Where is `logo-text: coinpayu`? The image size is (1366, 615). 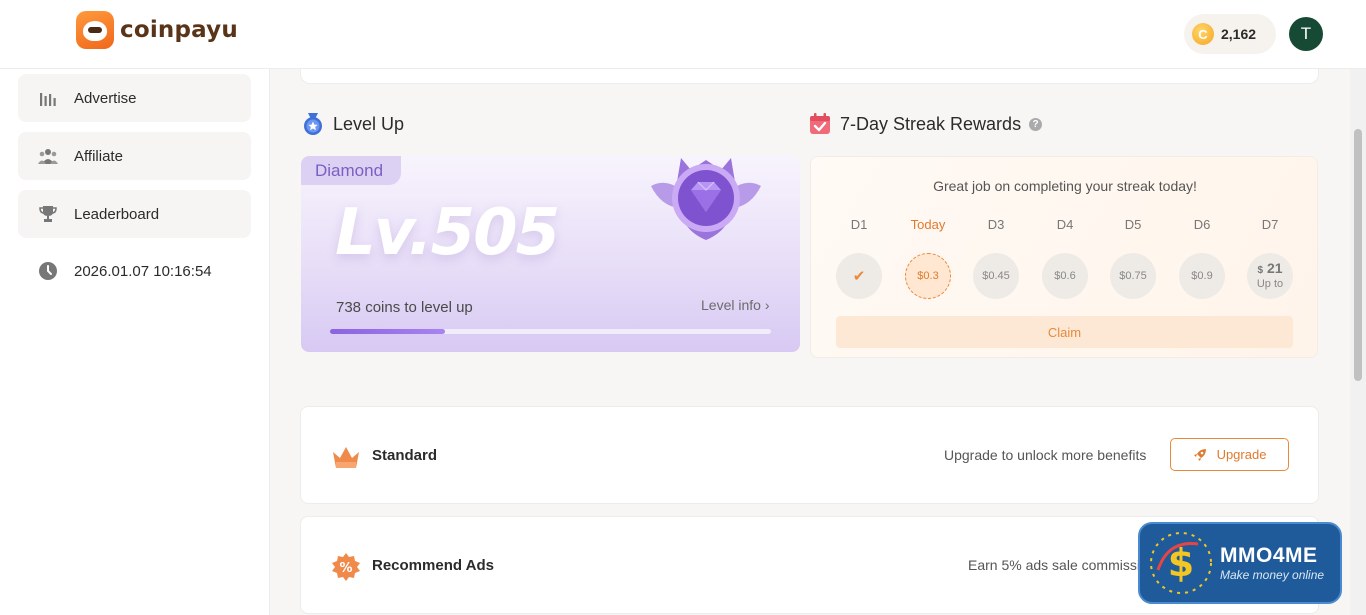 logo-text: coinpayu is located at coordinates (179, 30).